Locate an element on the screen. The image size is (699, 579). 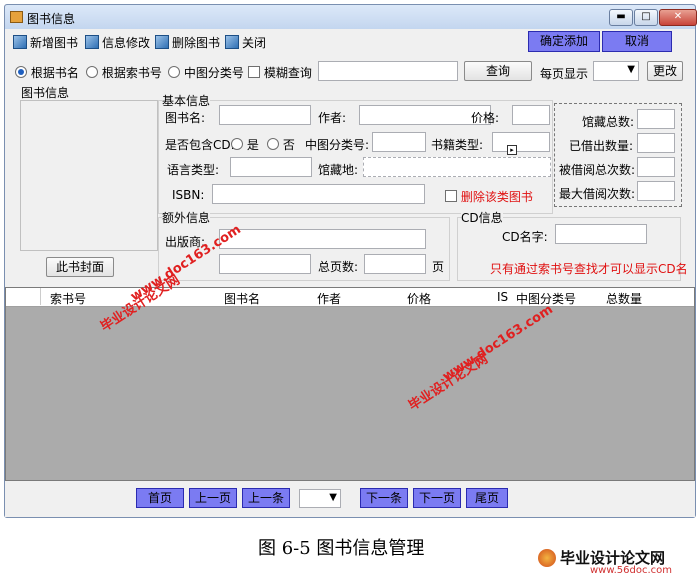
type-input is located at coordinates (521, 142).